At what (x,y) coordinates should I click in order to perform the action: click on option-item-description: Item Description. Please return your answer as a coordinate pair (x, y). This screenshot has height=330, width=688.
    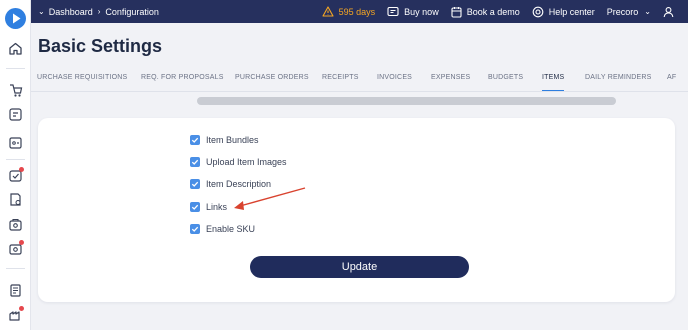
    Looking at the image, I should click on (230, 184).